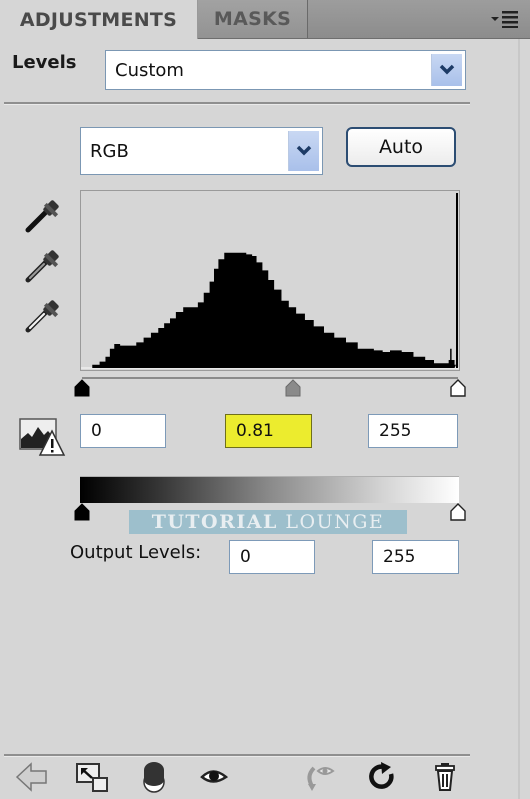 This screenshot has height=799, width=530. What do you see at coordinates (43, 216) in the screenshot?
I see `black-point-eyedropper-icon` at bounding box center [43, 216].